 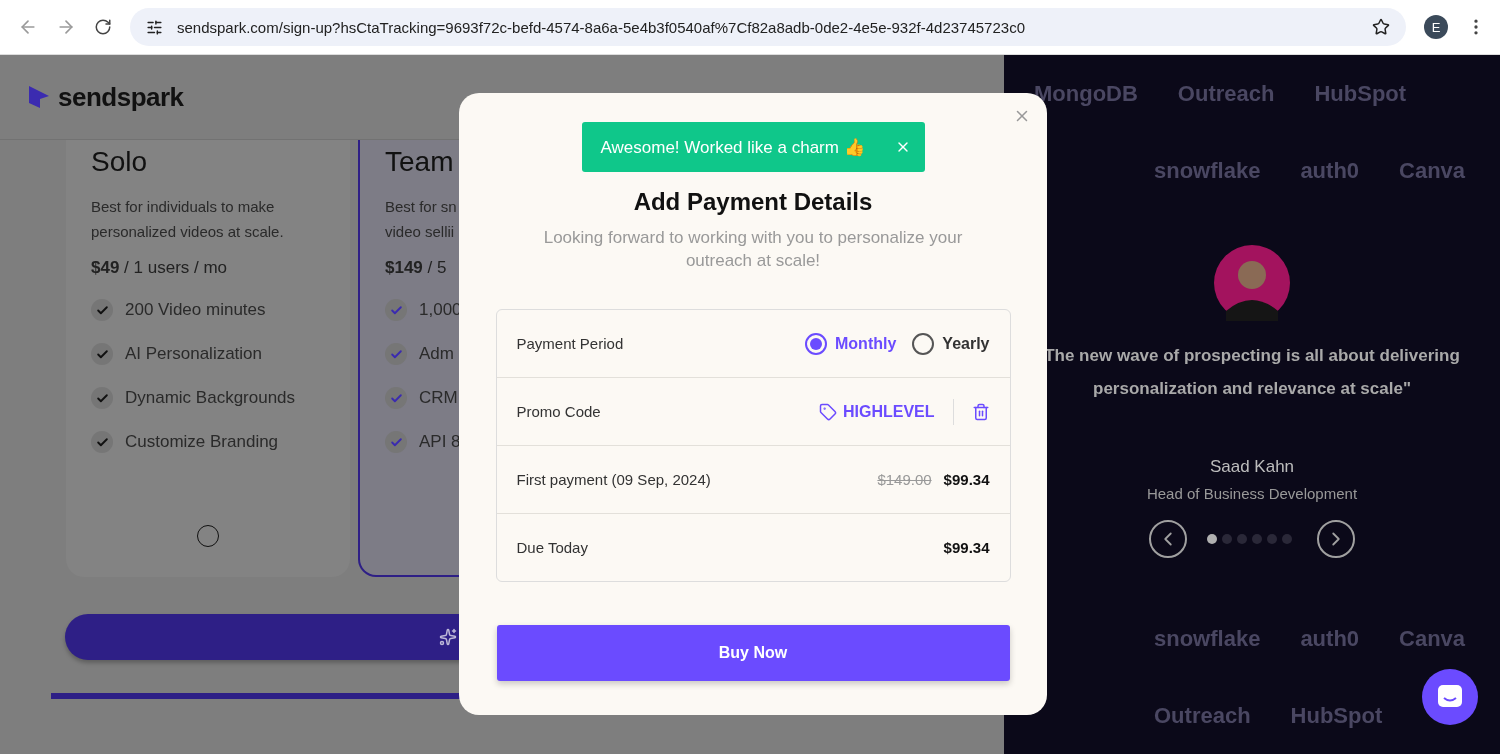 I want to click on plan-price: $49 / 1 users / mo, so click(x=159, y=268).